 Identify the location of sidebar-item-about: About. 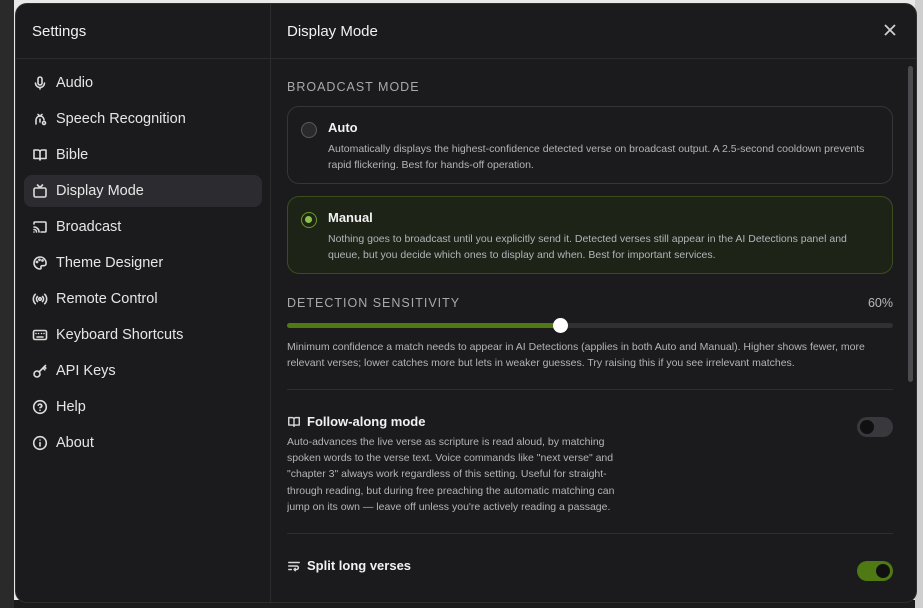
(143, 443).